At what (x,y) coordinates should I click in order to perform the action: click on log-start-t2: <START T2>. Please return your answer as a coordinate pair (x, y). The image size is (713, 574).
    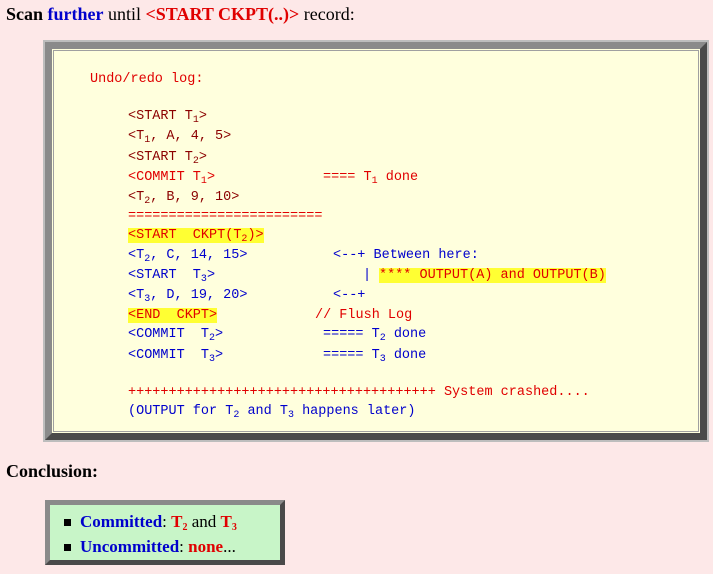
    Looking at the image, I should click on (167, 158).